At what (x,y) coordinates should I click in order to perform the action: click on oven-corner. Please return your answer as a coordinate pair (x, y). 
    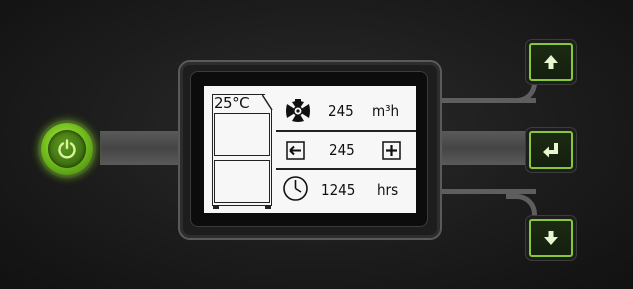
    Looking at the image, I should click on (267, 102).